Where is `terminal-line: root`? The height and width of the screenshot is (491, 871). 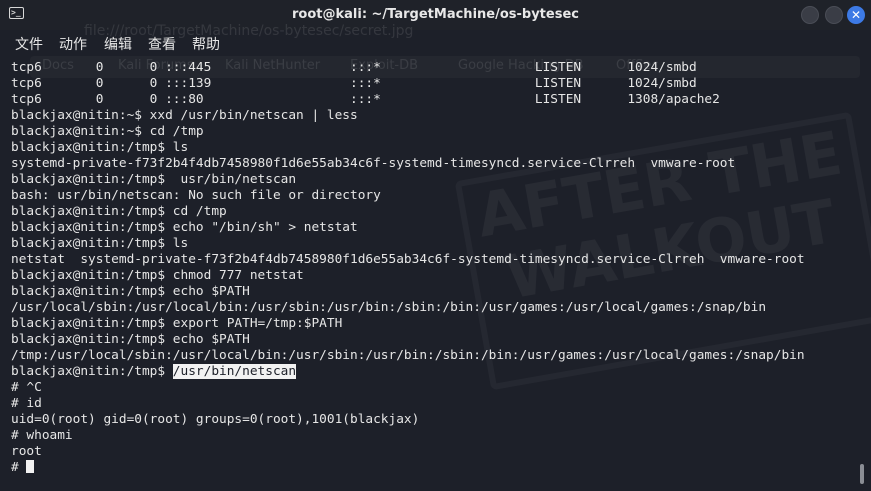 terminal-line: root is located at coordinates (26, 451).